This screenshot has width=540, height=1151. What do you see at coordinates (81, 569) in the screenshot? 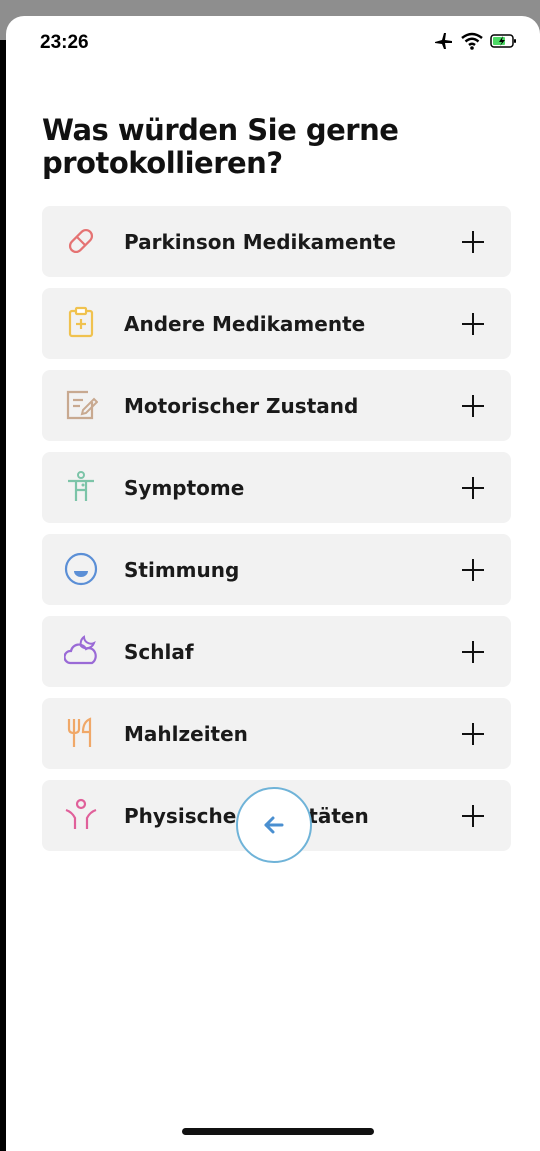
I see `mood-icon` at bounding box center [81, 569].